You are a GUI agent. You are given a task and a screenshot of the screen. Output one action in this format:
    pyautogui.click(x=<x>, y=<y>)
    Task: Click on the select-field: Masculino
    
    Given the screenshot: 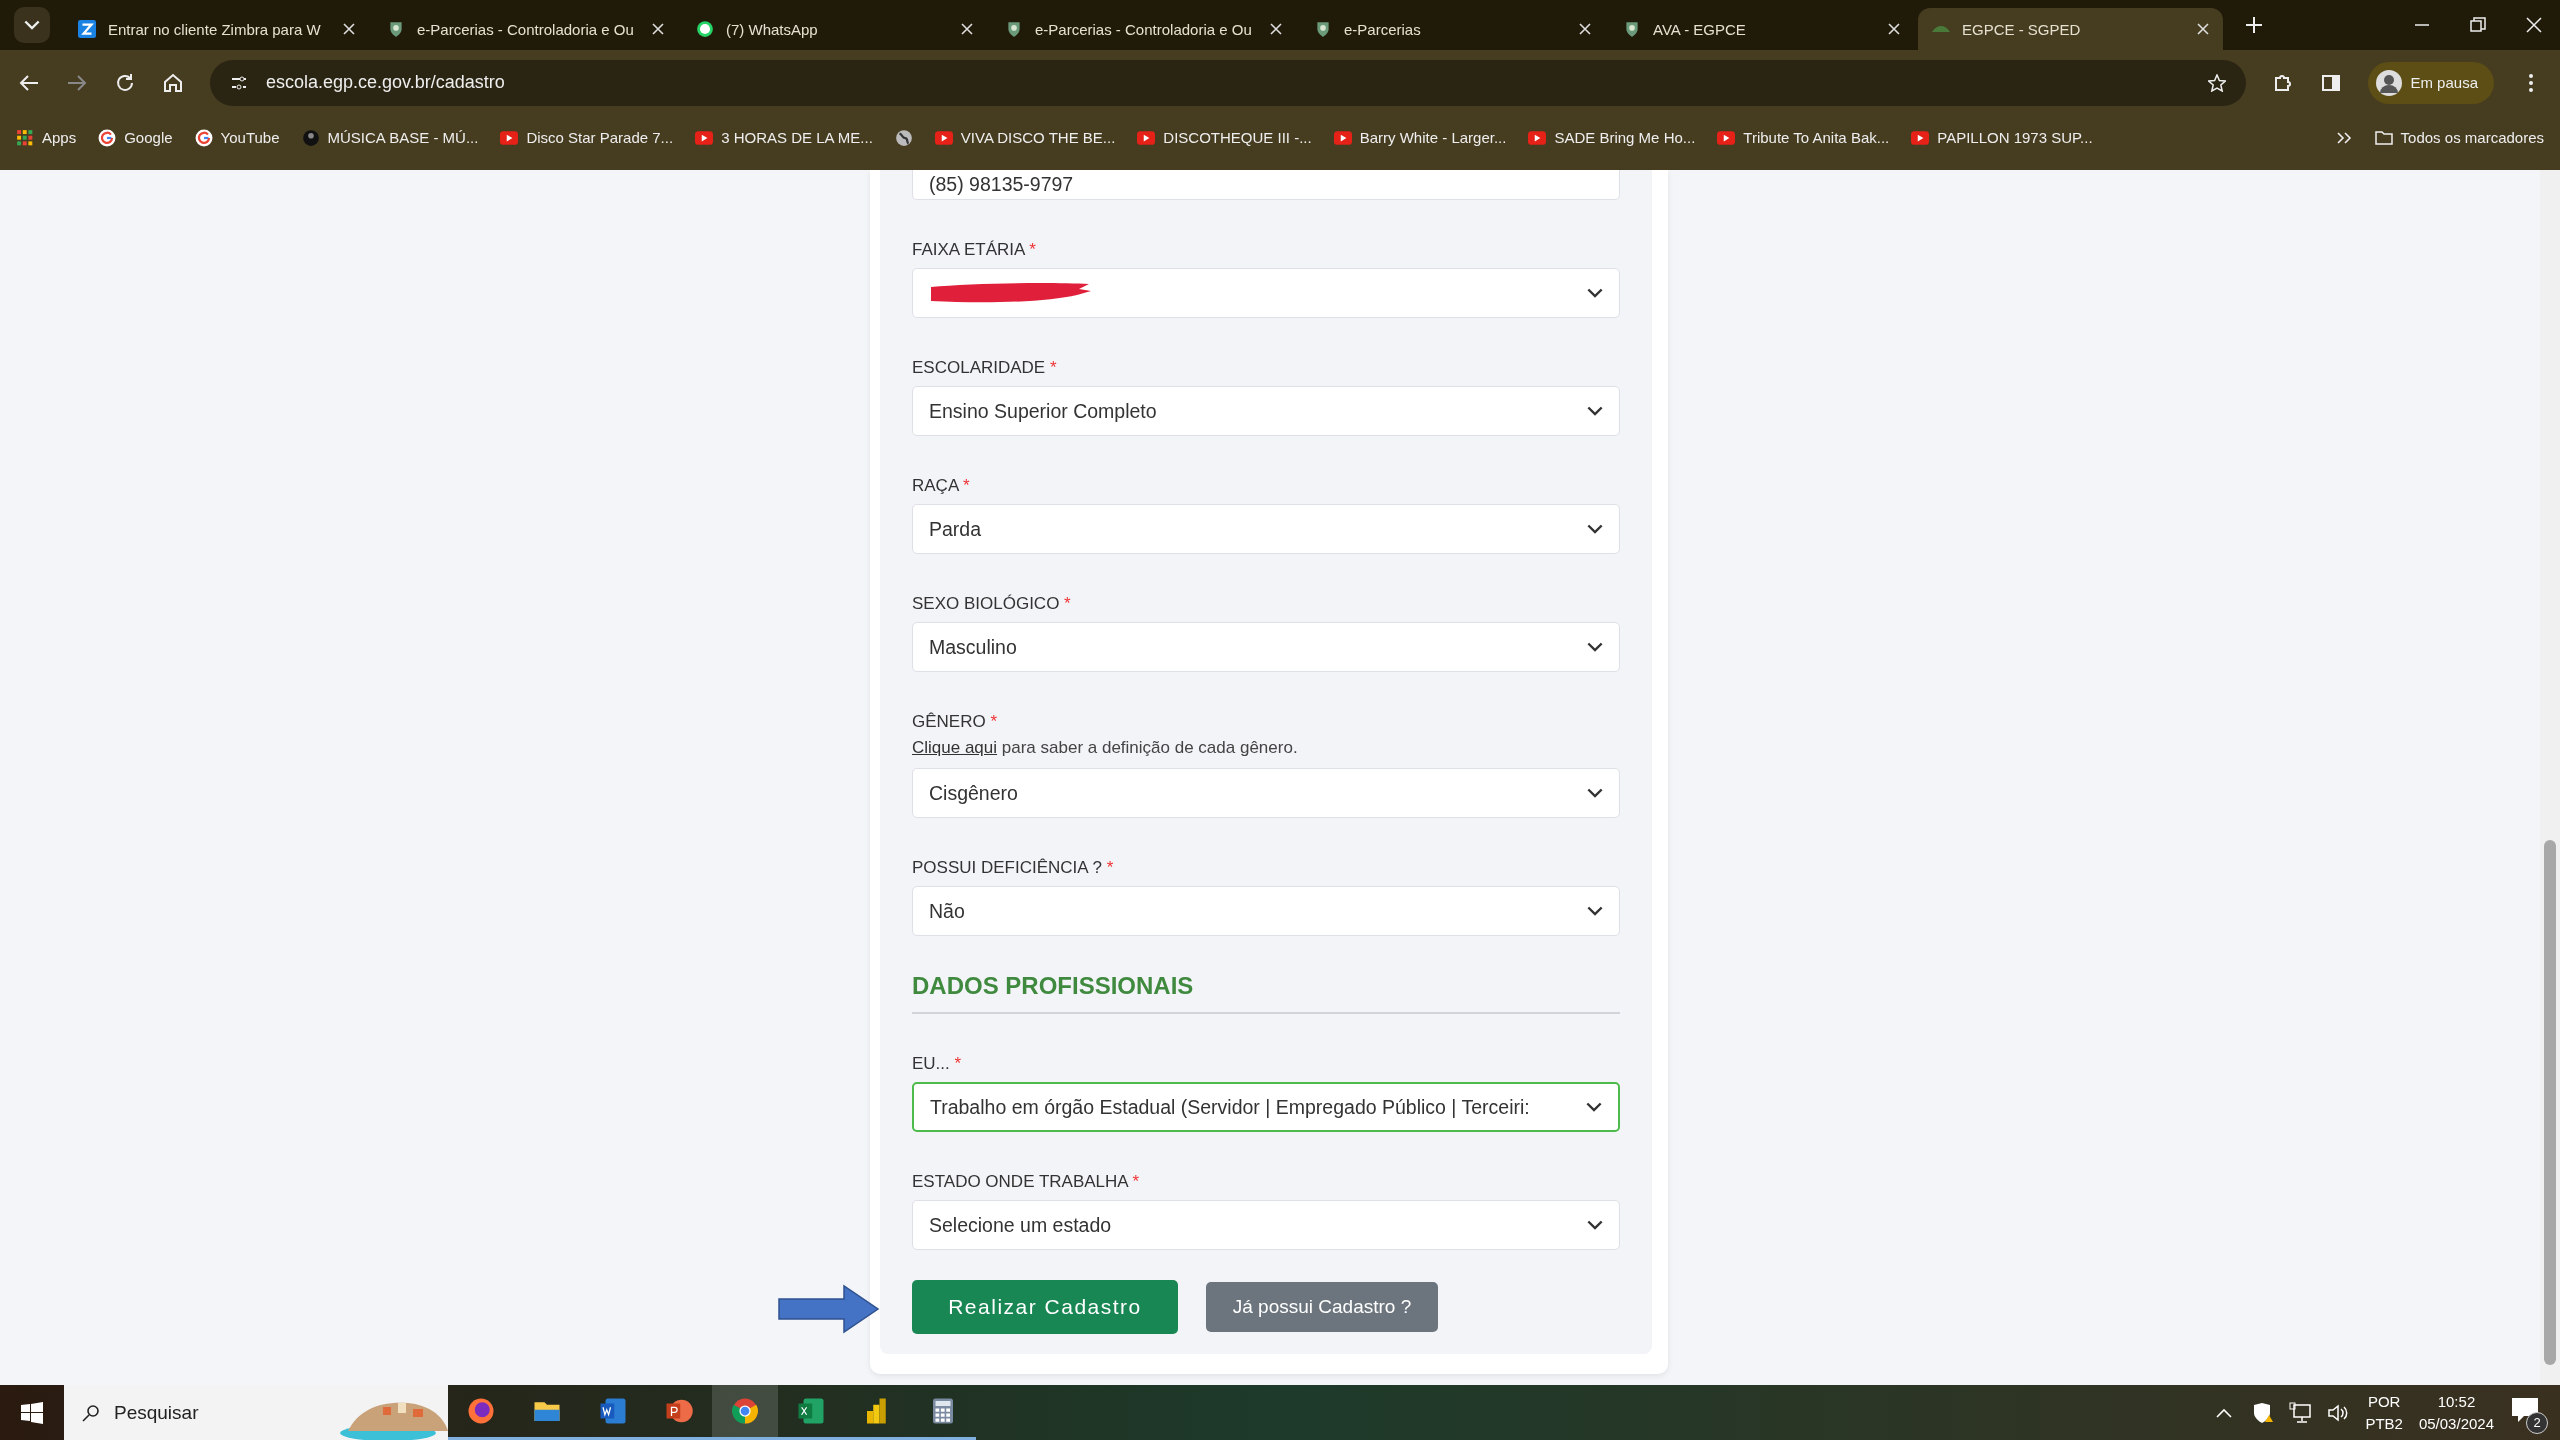 What is the action you would take?
    pyautogui.click(x=1266, y=647)
    